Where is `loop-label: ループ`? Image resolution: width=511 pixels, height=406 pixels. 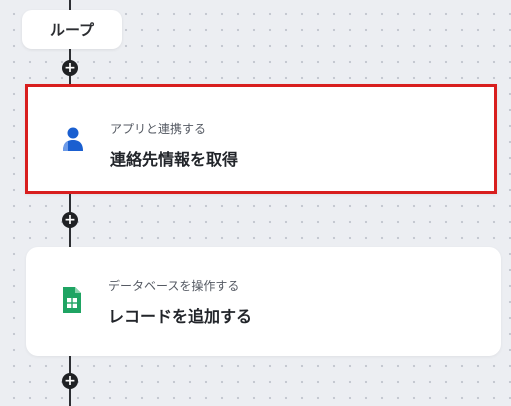
loop-label: ループ is located at coordinates (72, 30).